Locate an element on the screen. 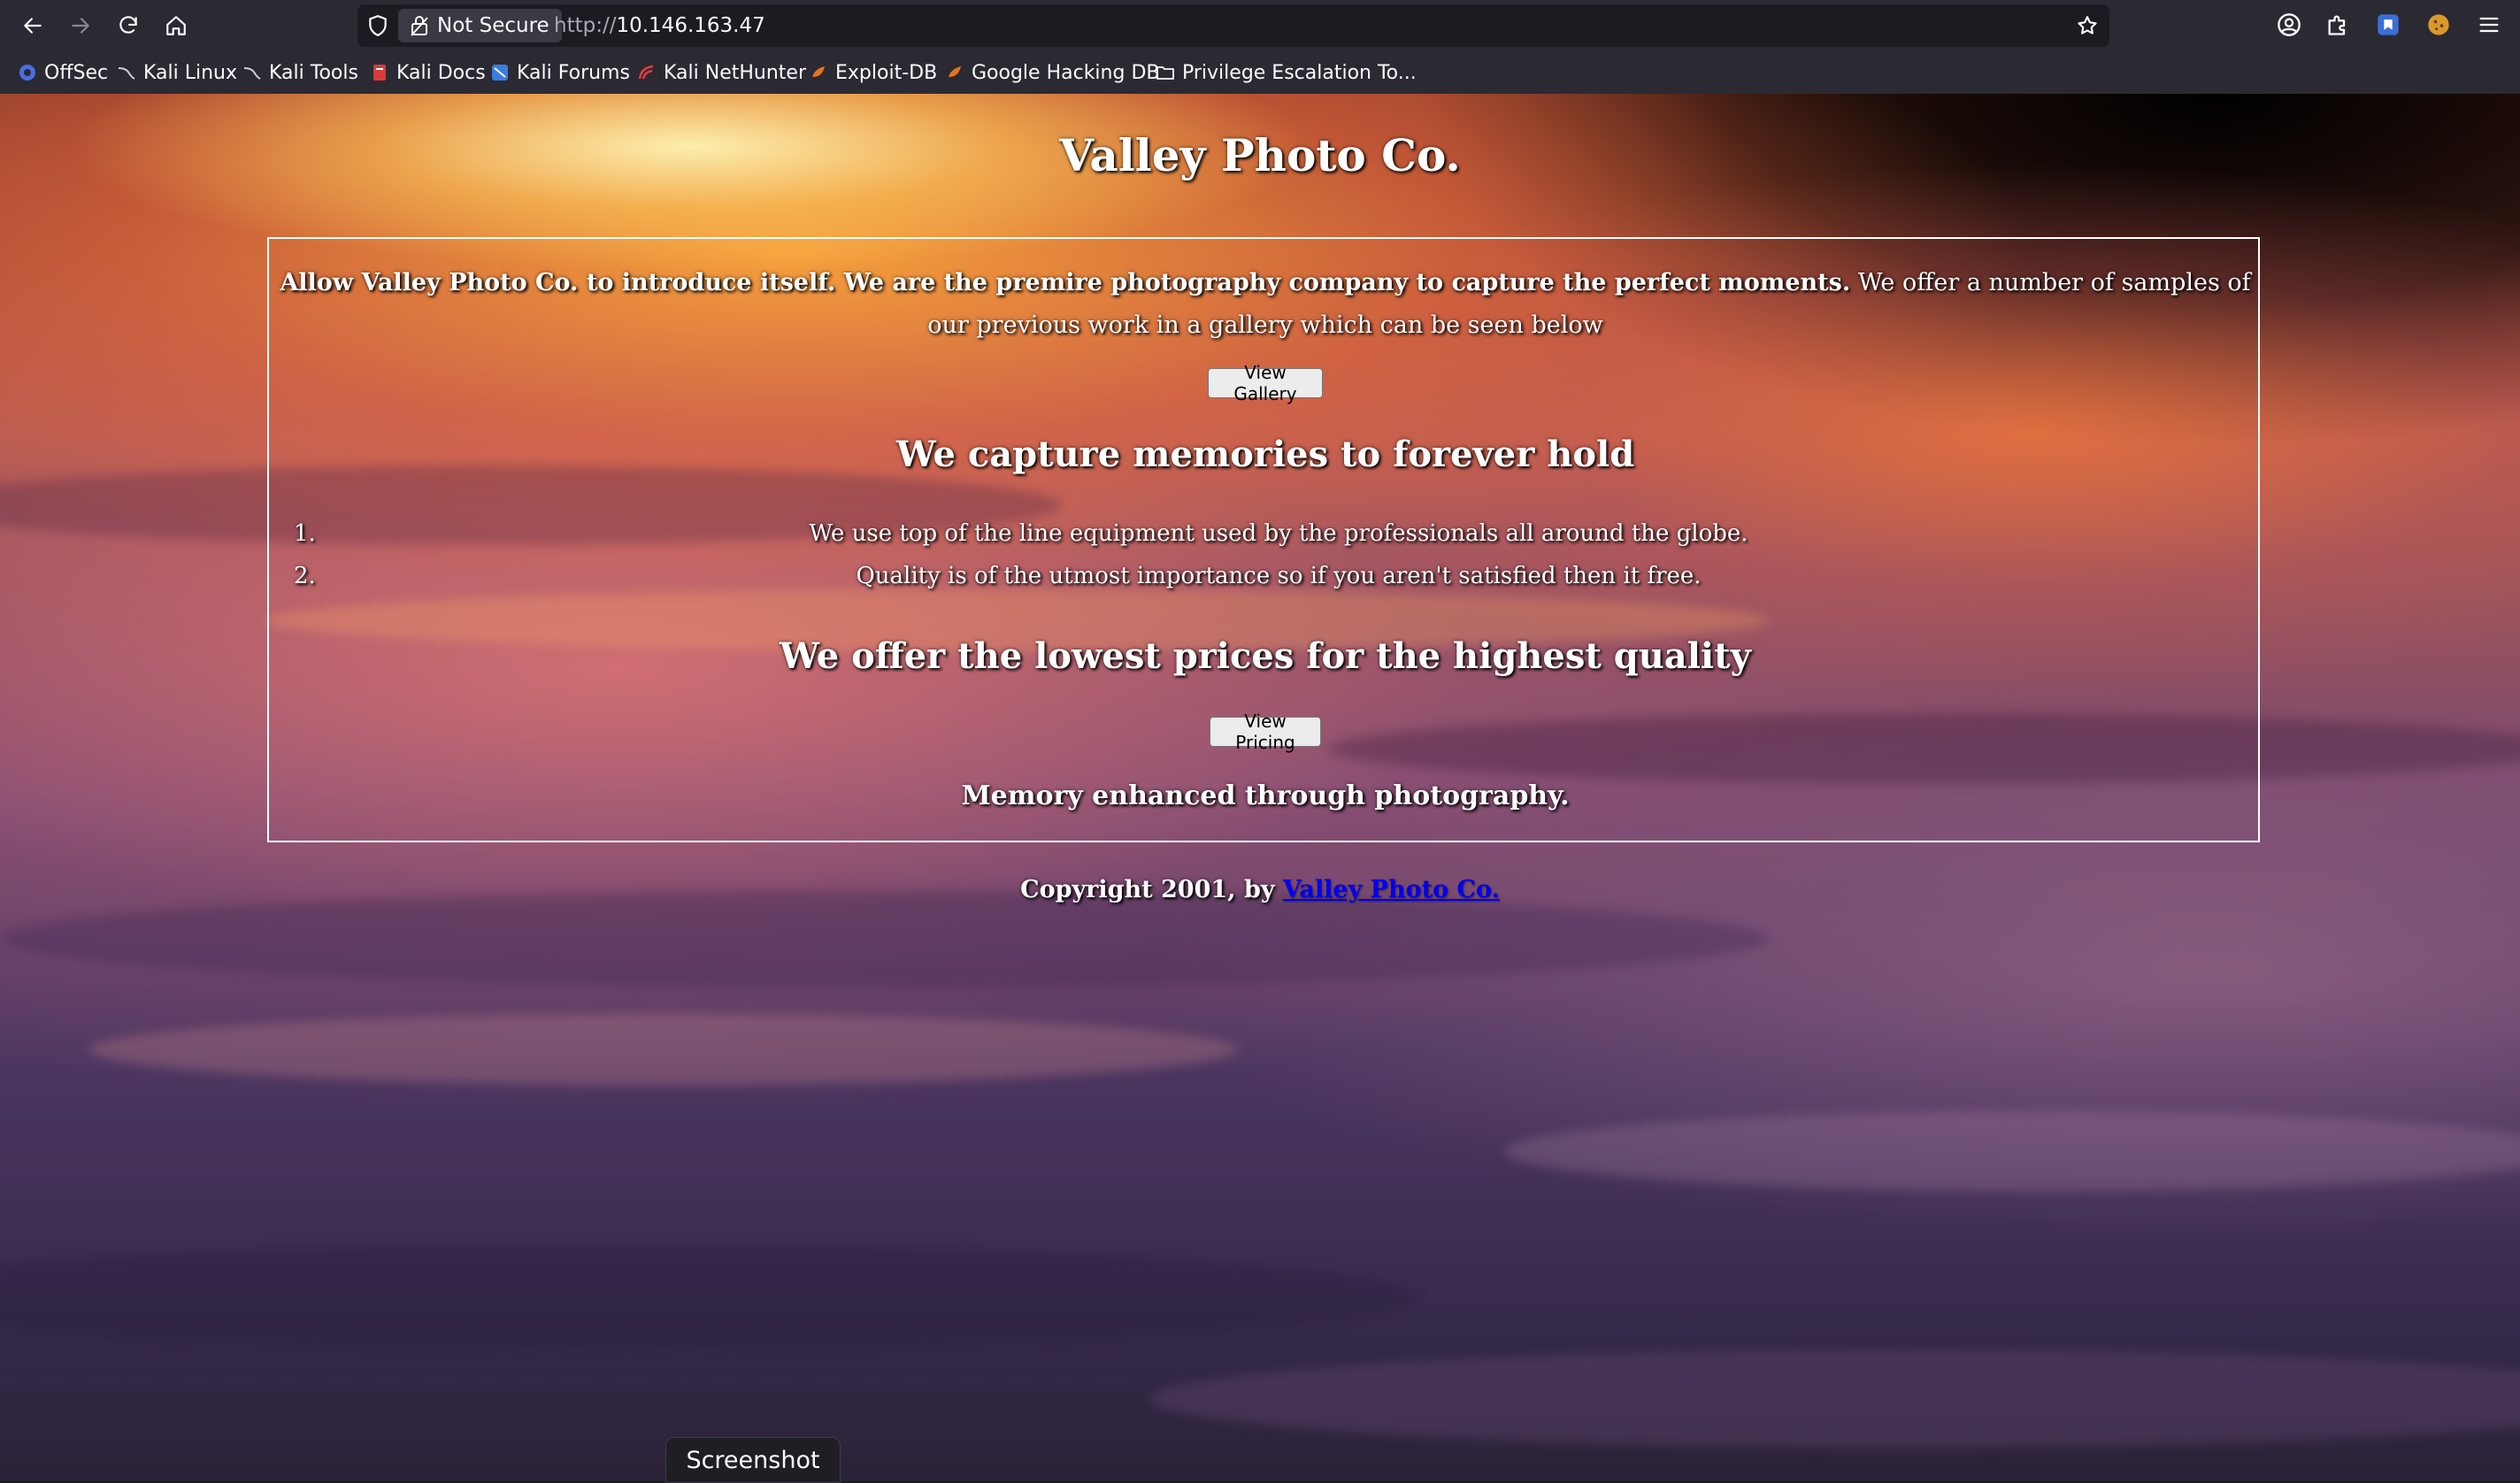 Image resolution: width=2520 pixels, height=1483 pixels. back-button is located at coordinates (32, 25).